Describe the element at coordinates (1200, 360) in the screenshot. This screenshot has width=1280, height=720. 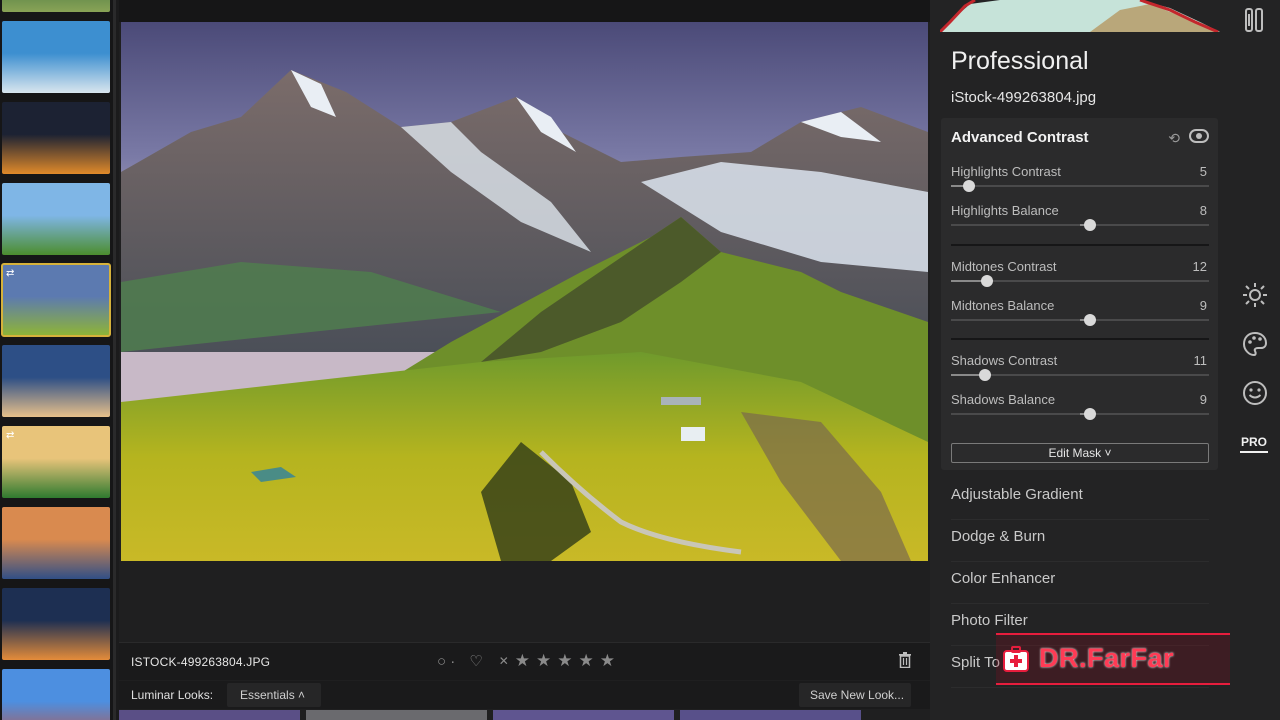
I see `slider-value: 11` at that location.